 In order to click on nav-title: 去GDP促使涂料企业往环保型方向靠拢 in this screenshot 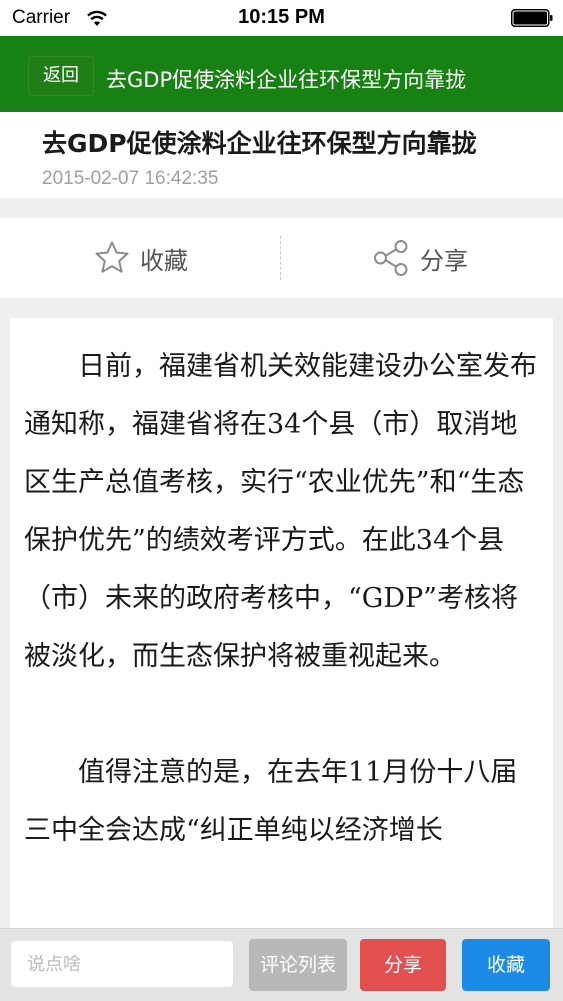, I will do `click(286, 80)`.